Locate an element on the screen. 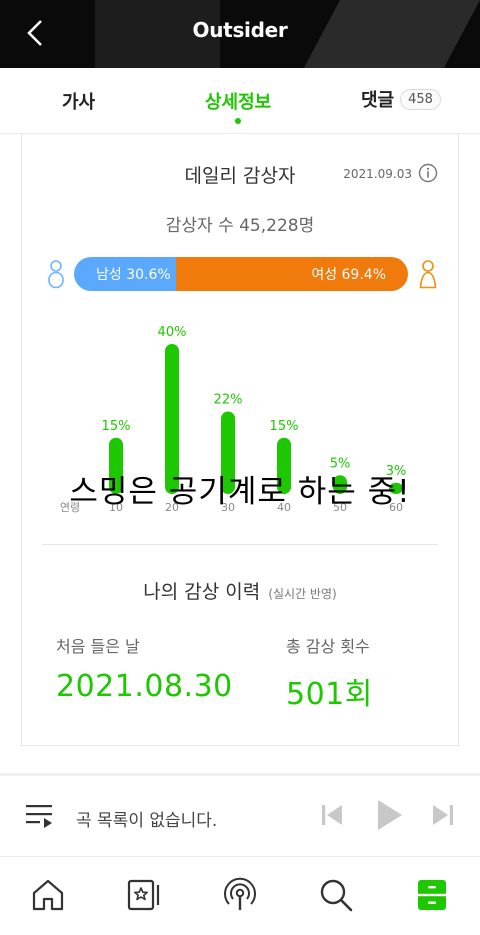 The image size is (480, 935). bottom-navigation is located at coordinates (240, 896).